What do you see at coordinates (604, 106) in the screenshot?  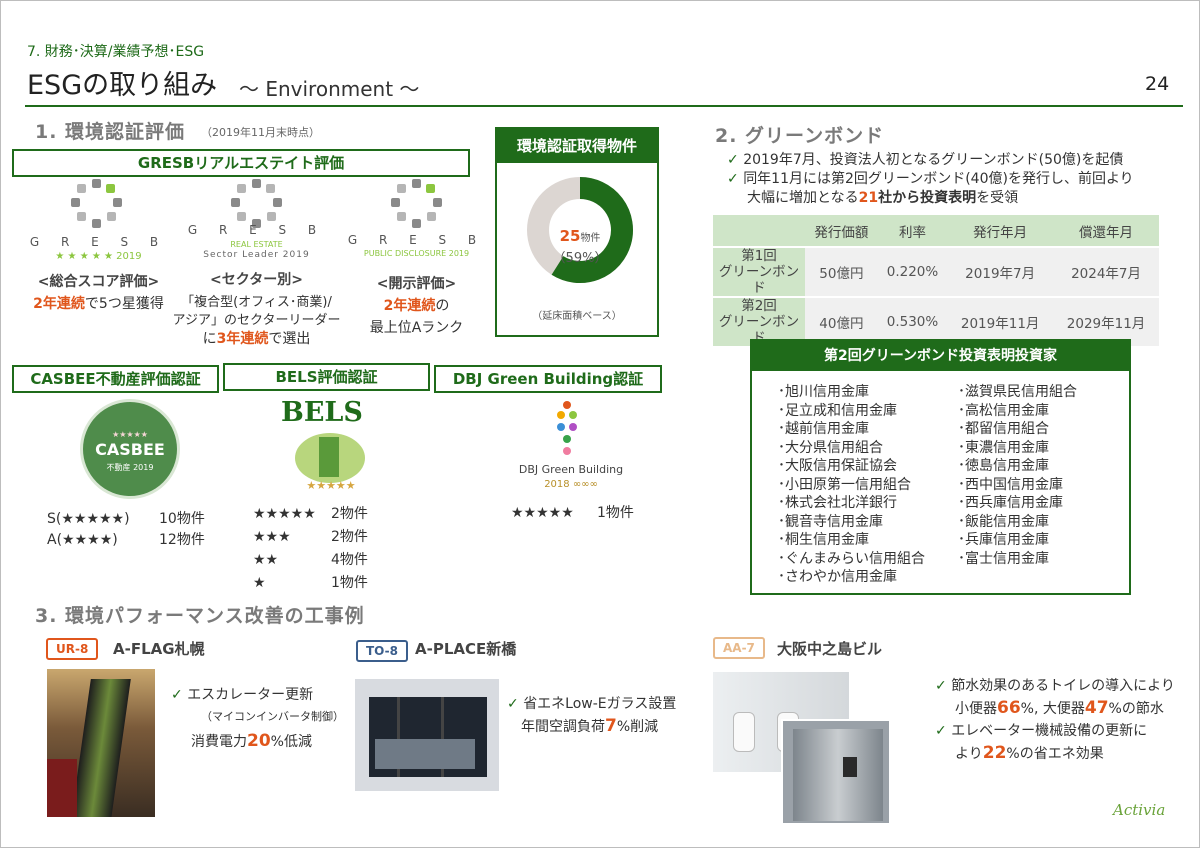 I see `header-divider` at bounding box center [604, 106].